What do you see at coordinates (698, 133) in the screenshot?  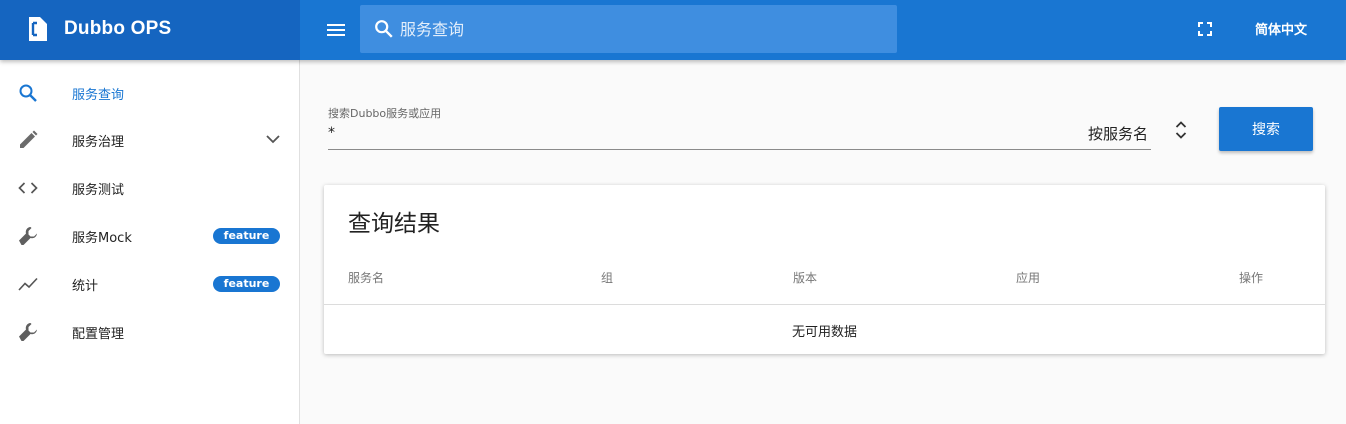 I see `service-search-input` at bounding box center [698, 133].